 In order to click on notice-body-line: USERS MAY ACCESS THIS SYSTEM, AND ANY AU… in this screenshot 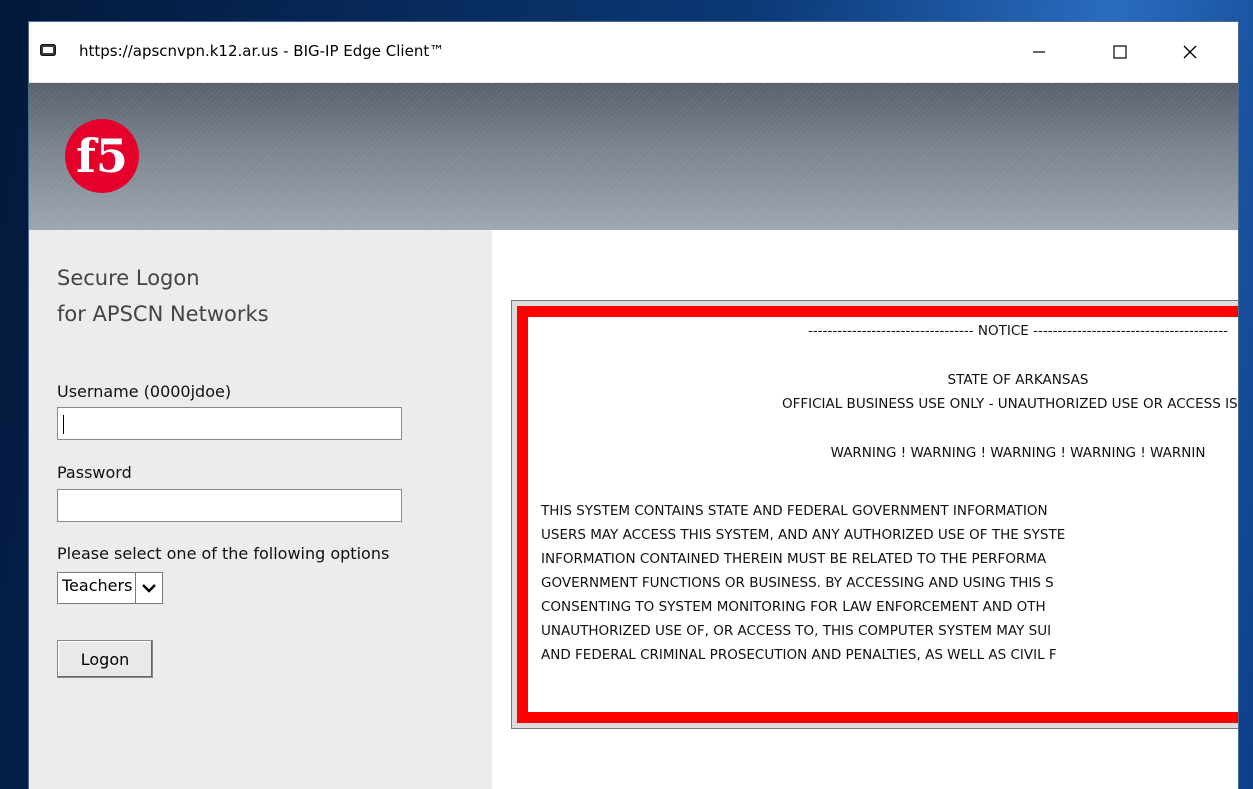, I will do `click(803, 535)`.